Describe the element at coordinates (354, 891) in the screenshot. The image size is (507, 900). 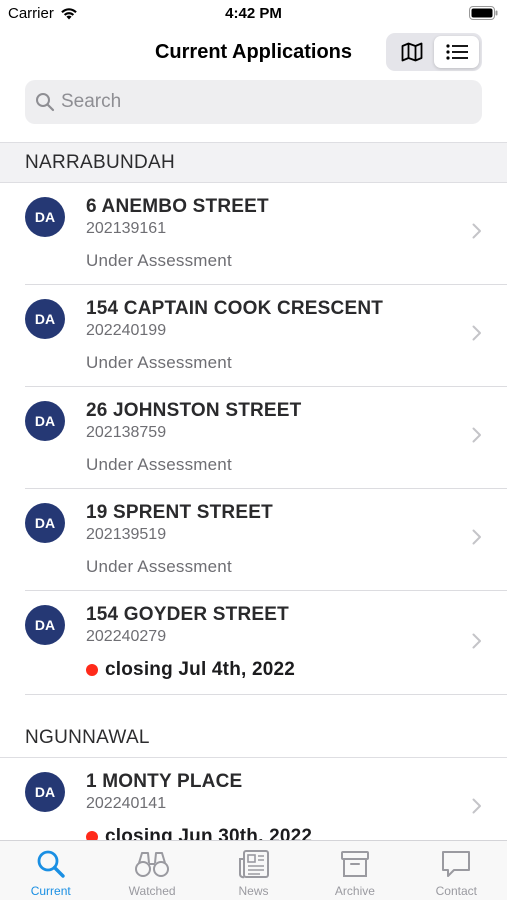
I see `tab-label: Archive` at that location.